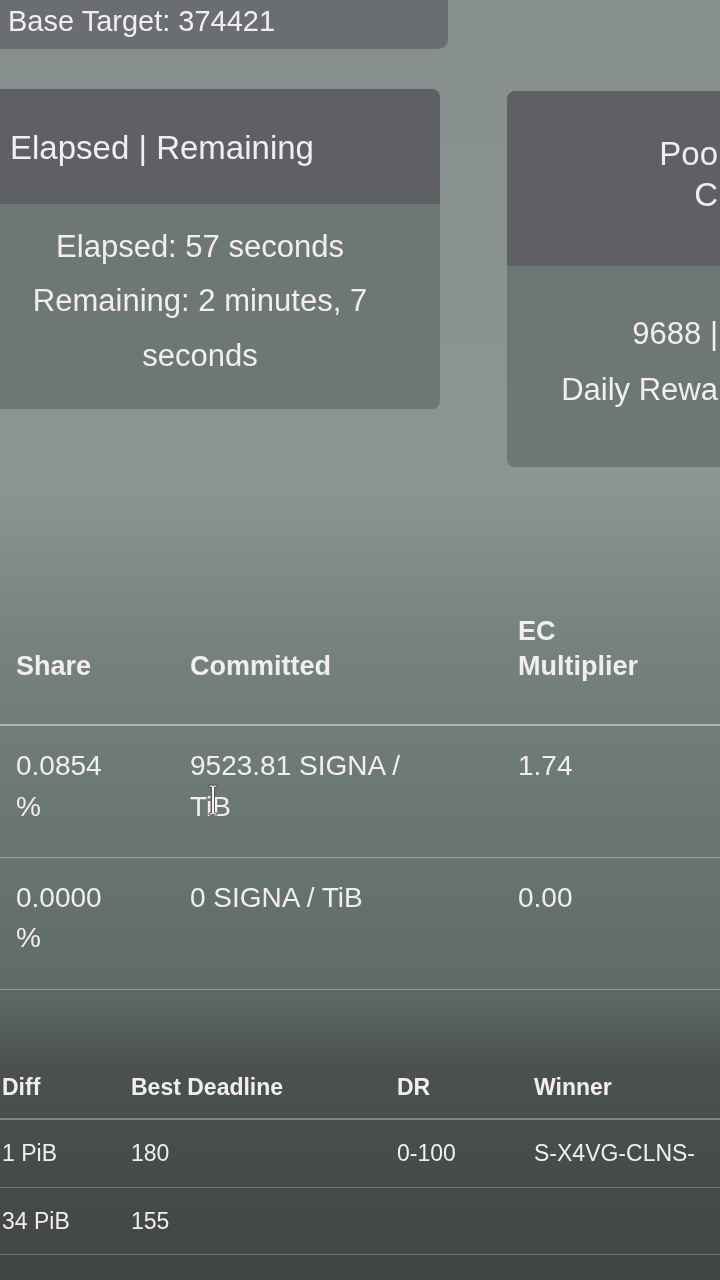 The height and width of the screenshot is (1280, 720). What do you see at coordinates (259, 1088) in the screenshot?
I see `column-header: Best Deadline` at bounding box center [259, 1088].